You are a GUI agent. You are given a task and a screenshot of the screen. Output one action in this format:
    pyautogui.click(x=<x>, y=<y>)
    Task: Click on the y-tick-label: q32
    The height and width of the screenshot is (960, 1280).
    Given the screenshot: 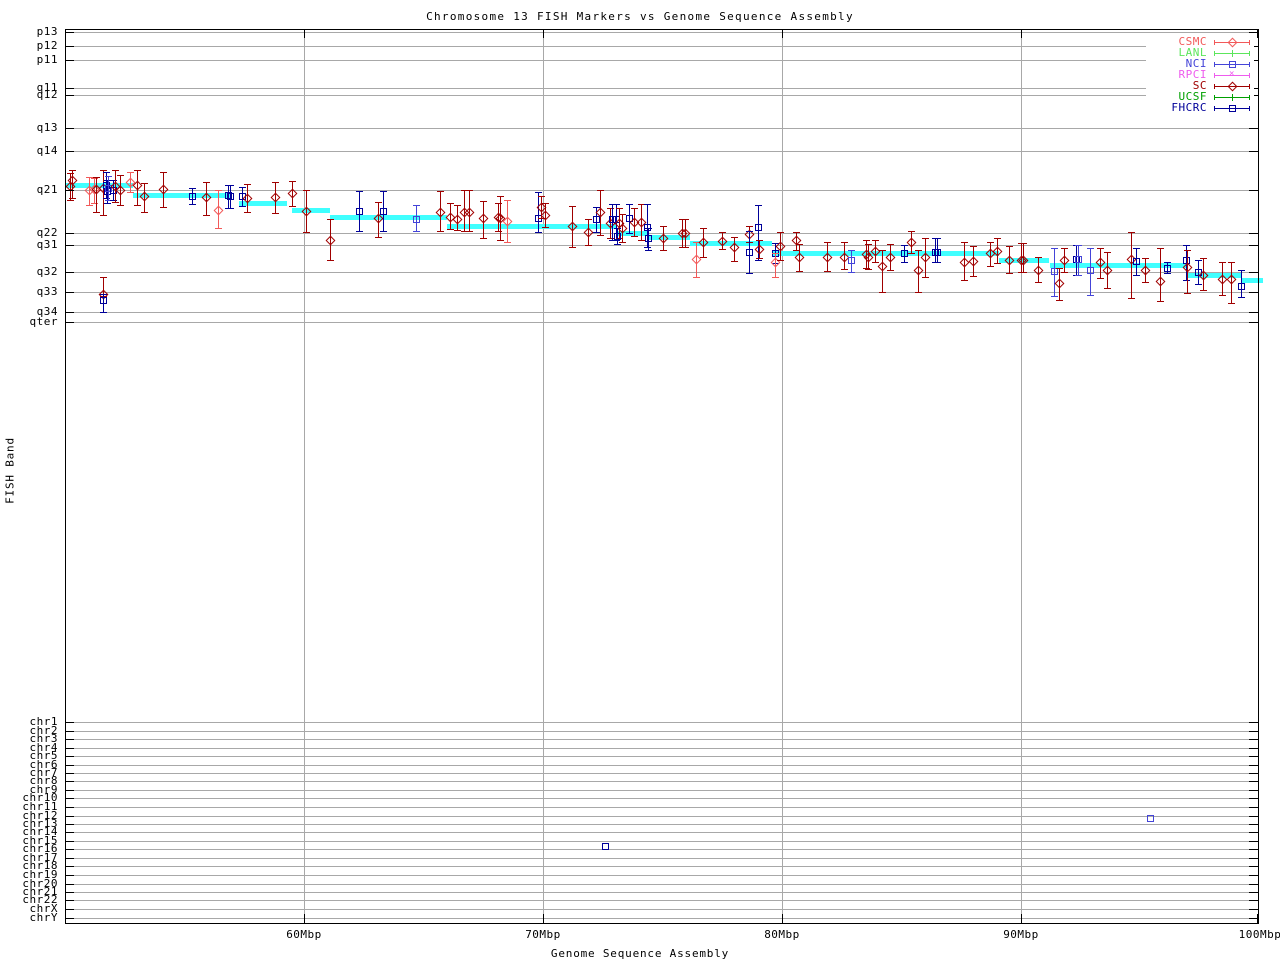 What is the action you would take?
    pyautogui.click(x=47, y=271)
    